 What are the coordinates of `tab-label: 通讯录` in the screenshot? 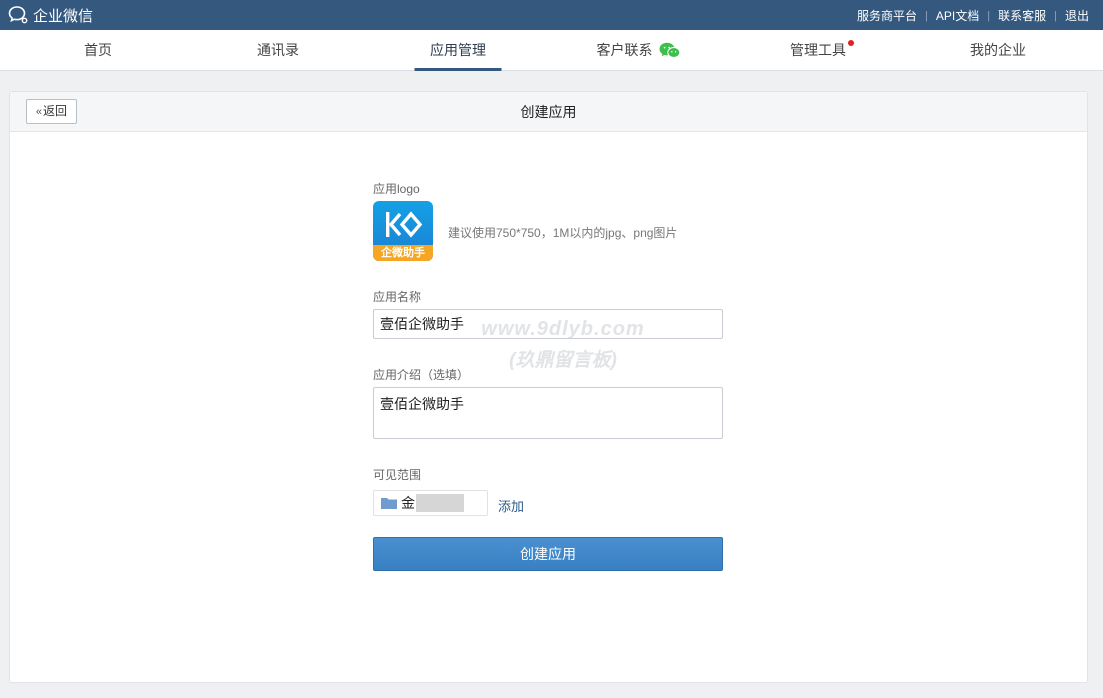 It's located at (278, 50).